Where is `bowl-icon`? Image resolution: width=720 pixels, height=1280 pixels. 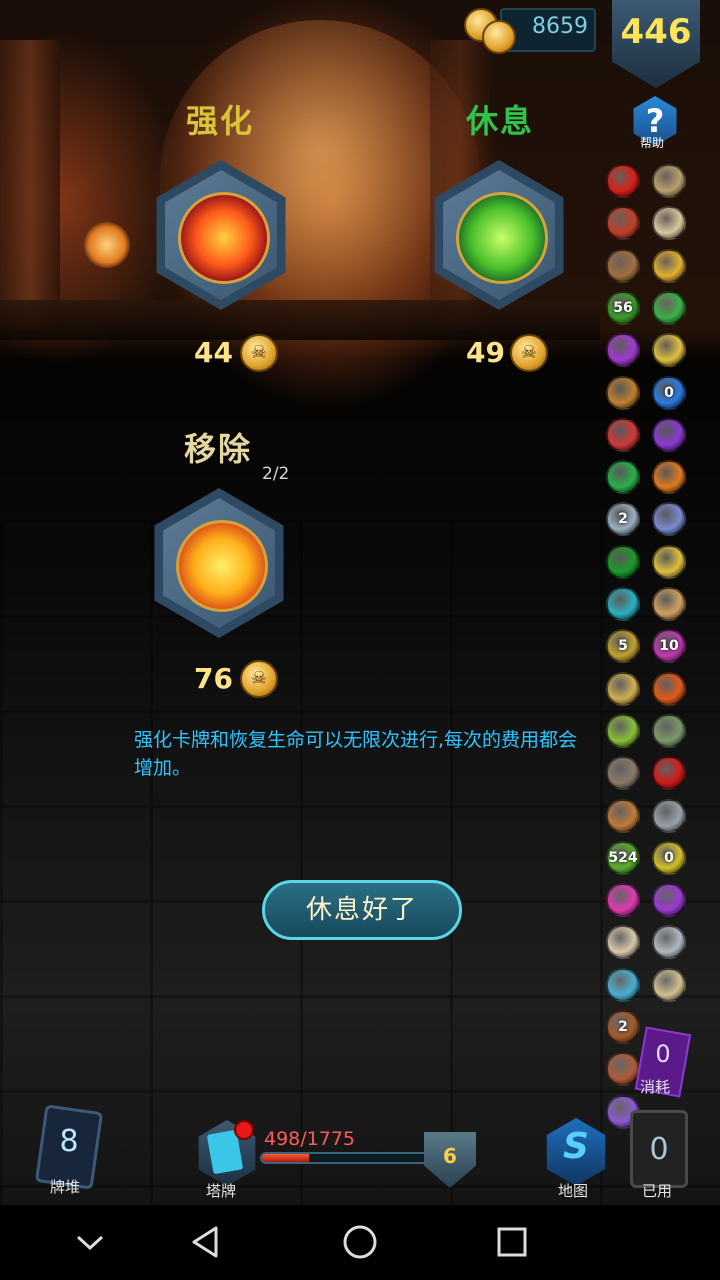
bowl-icon is located at coordinates (669, 985).